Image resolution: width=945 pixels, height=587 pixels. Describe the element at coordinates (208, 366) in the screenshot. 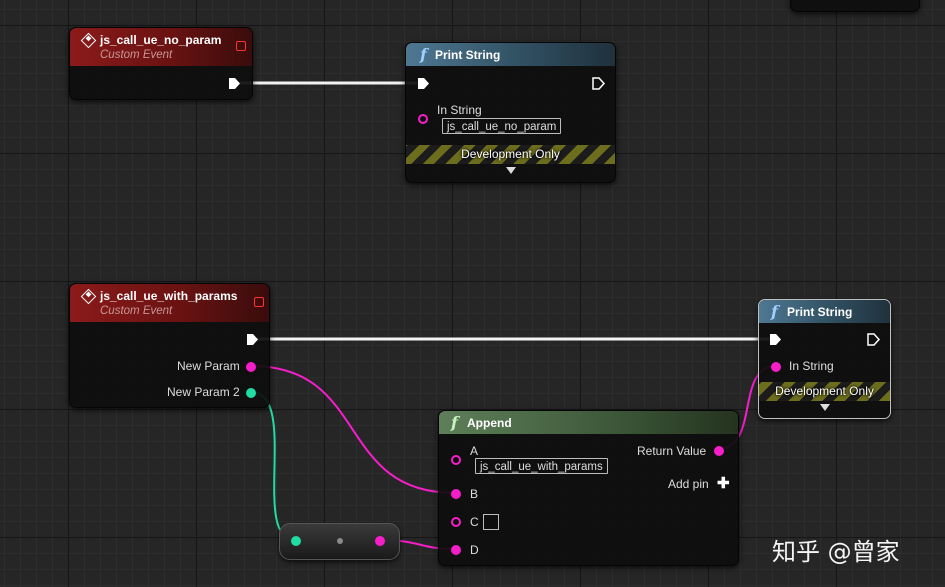

I see `new-param-label: New Param` at that location.